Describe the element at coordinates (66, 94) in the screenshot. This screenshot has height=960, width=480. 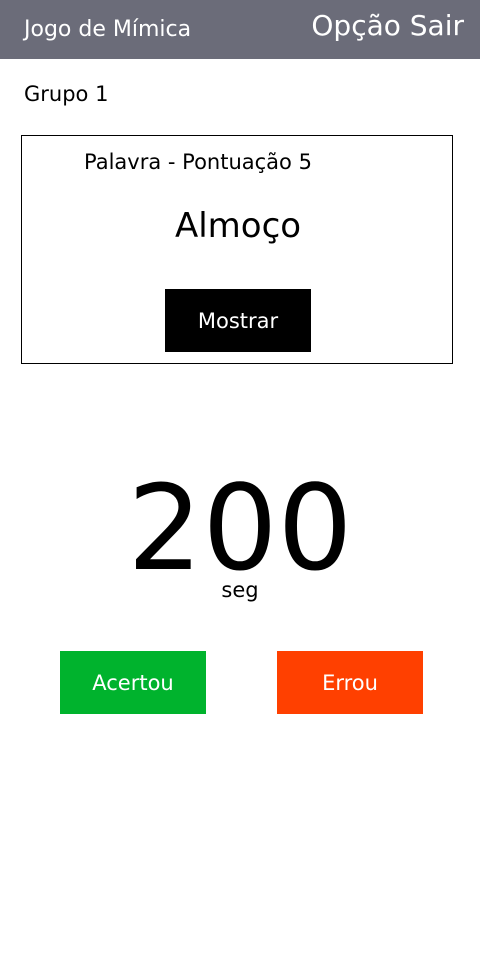
I see `group-label: Grupo 1` at that location.